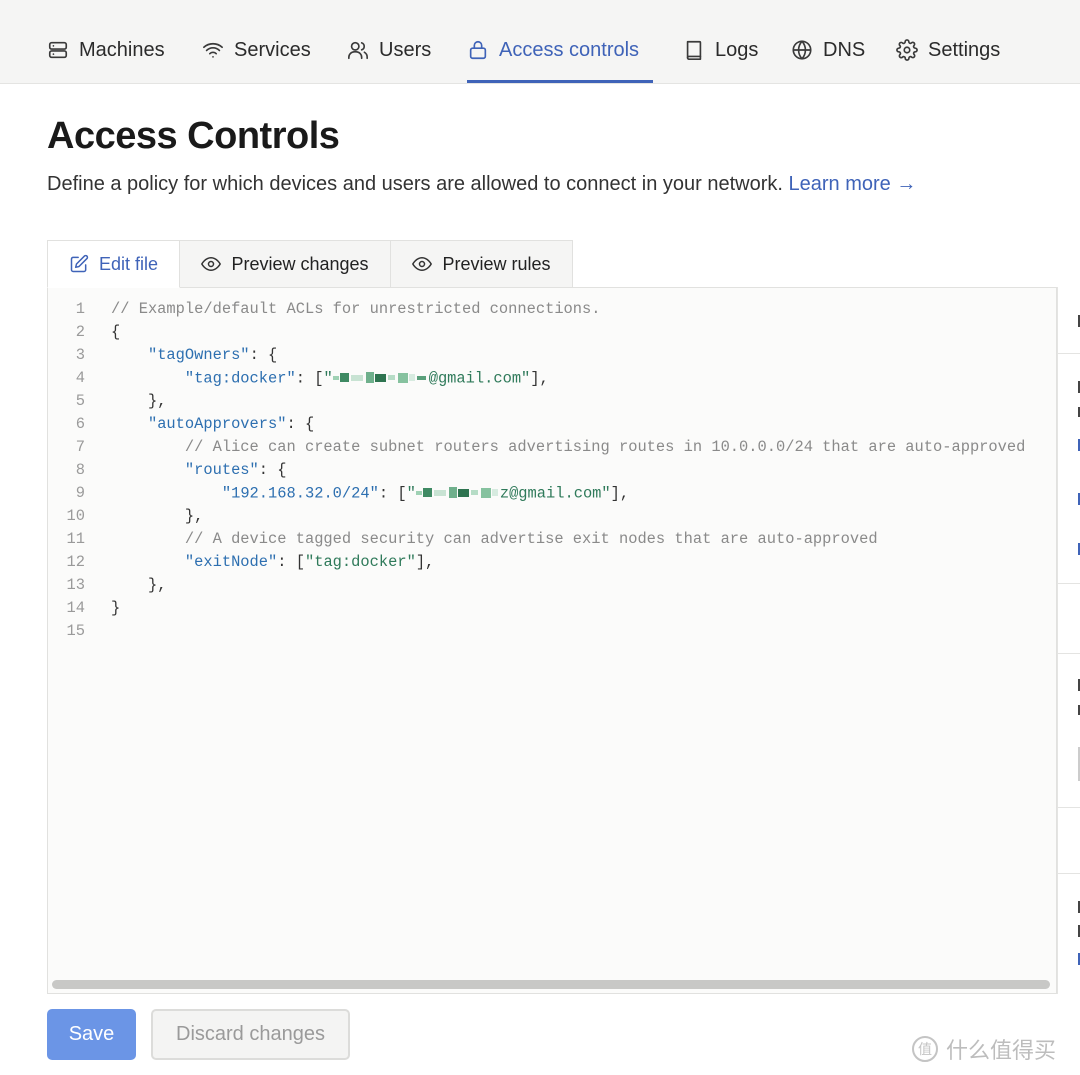  Describe the element at coordinates (737, 49) in the screenshot. I see `nav-logs-label: Logs` at that location.